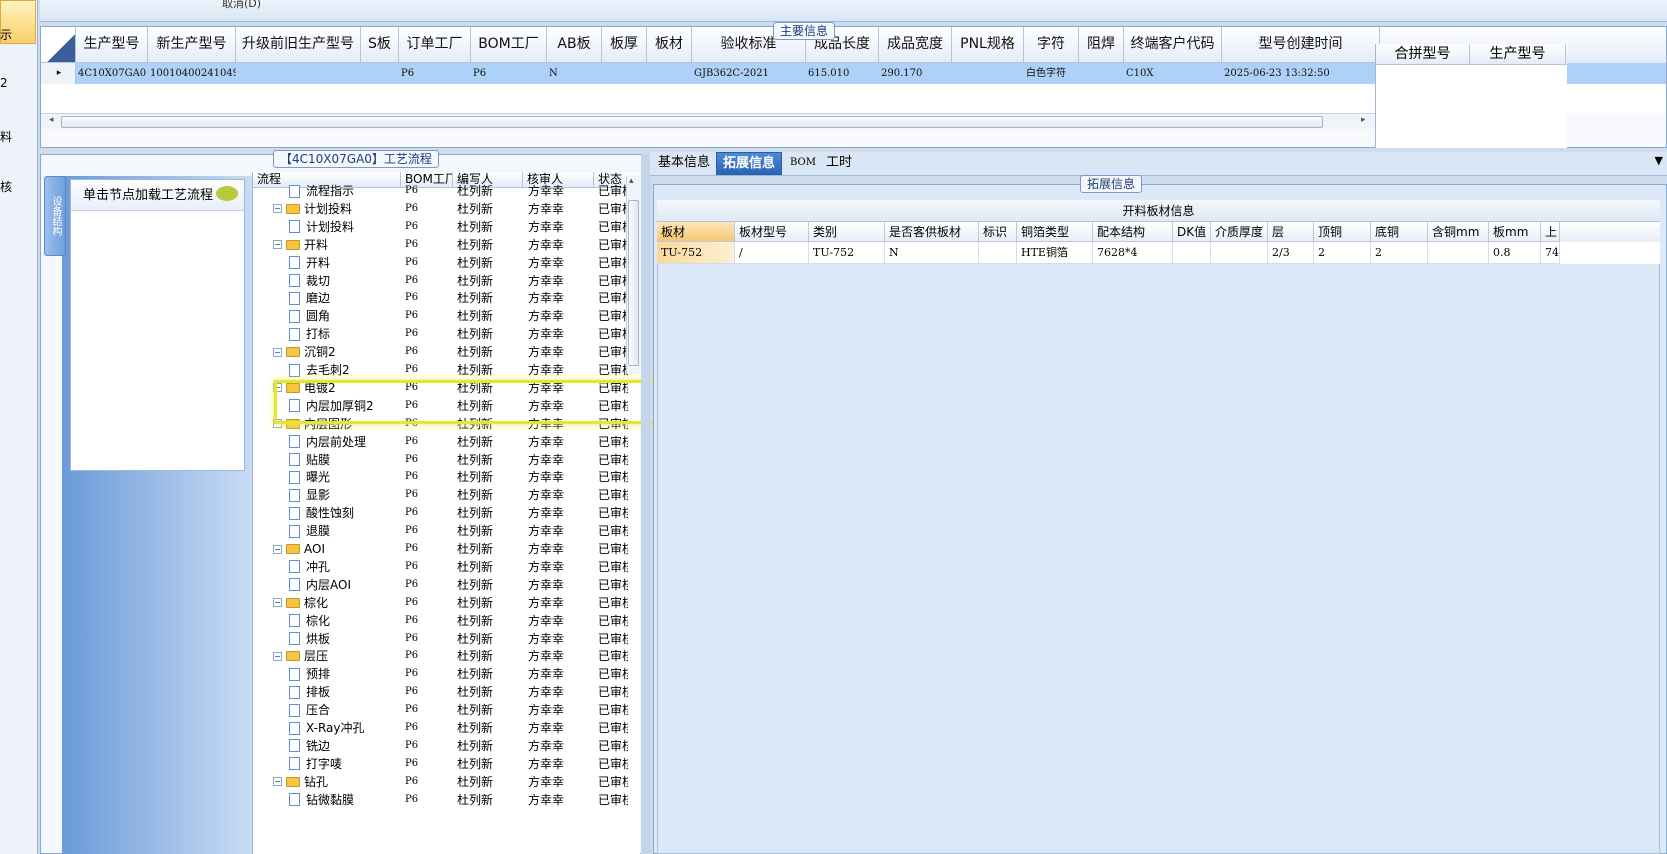 The image size is (1667, 854). What do you see at coordinates (1101, 45) in the screenshot?
I see `main-col-header: 阻焊` at bounding box center [1101, 45].